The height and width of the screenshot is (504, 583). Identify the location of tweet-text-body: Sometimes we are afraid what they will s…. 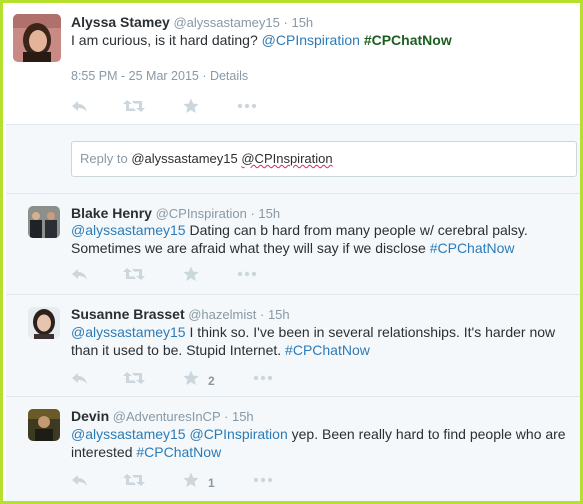
(248, 248).